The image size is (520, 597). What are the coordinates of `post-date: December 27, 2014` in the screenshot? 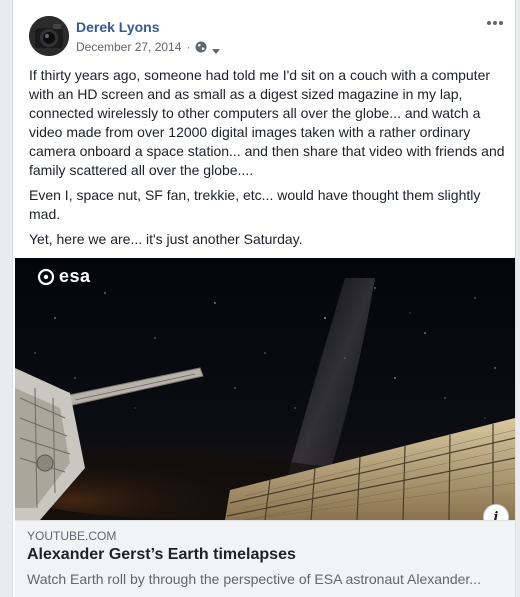 It's located at (128, 47).